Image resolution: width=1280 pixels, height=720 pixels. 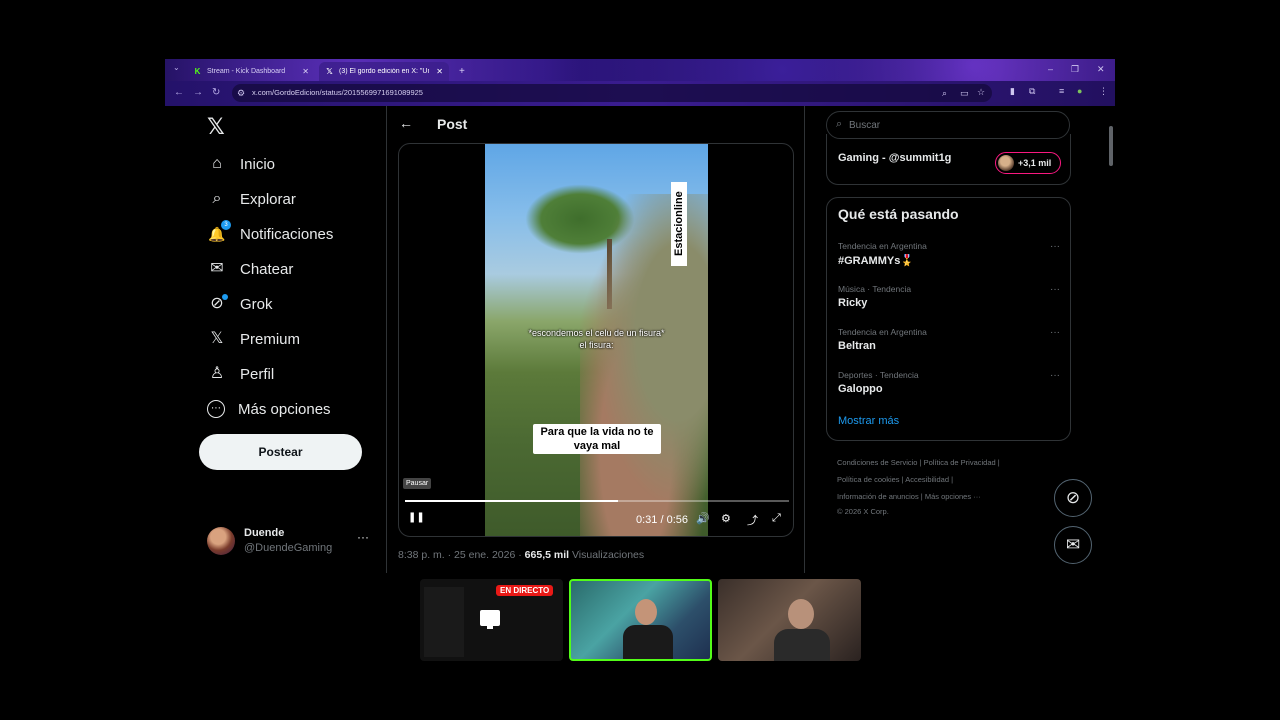 What do you see at coordinates (384, 71) in the screenshot?
I see `tab-x-post: 𝕏 (3) El gordo edición en X: "Un pib ✕` at bounding box center [384, 71].